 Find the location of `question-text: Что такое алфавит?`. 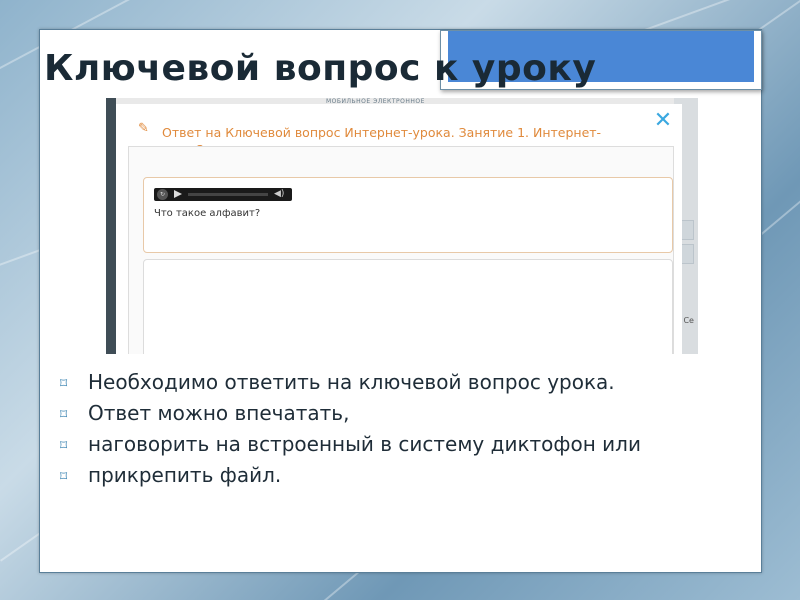

question-text: Что такое алфавит? is located at coordinates (207, 213).